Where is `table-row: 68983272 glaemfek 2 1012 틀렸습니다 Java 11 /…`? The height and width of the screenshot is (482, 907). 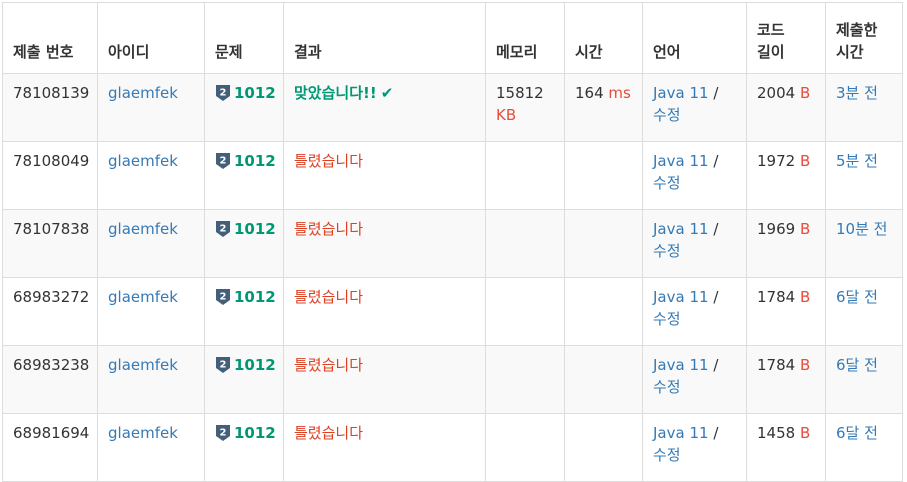
table-row: 68983272 glaemfek 2 1012 틀렸습니다 Java 11 /… is located at coordinates (452, 311).